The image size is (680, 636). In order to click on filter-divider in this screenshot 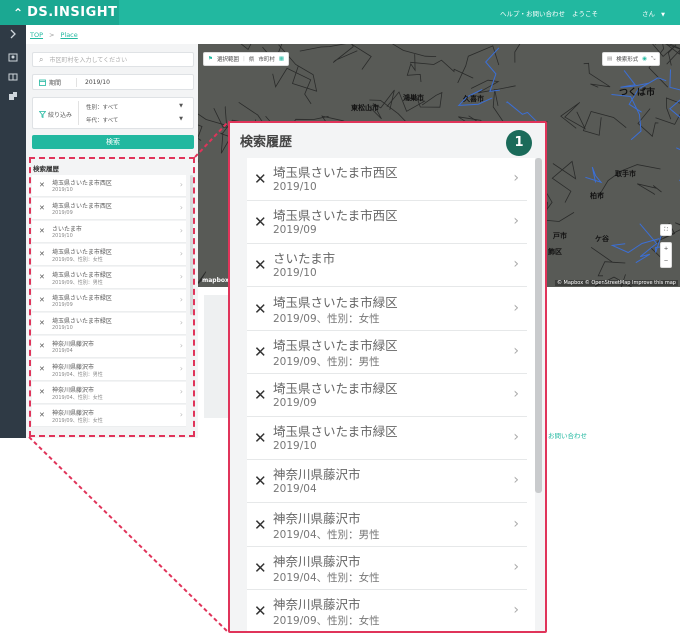, I will do `click(78, 113)`.